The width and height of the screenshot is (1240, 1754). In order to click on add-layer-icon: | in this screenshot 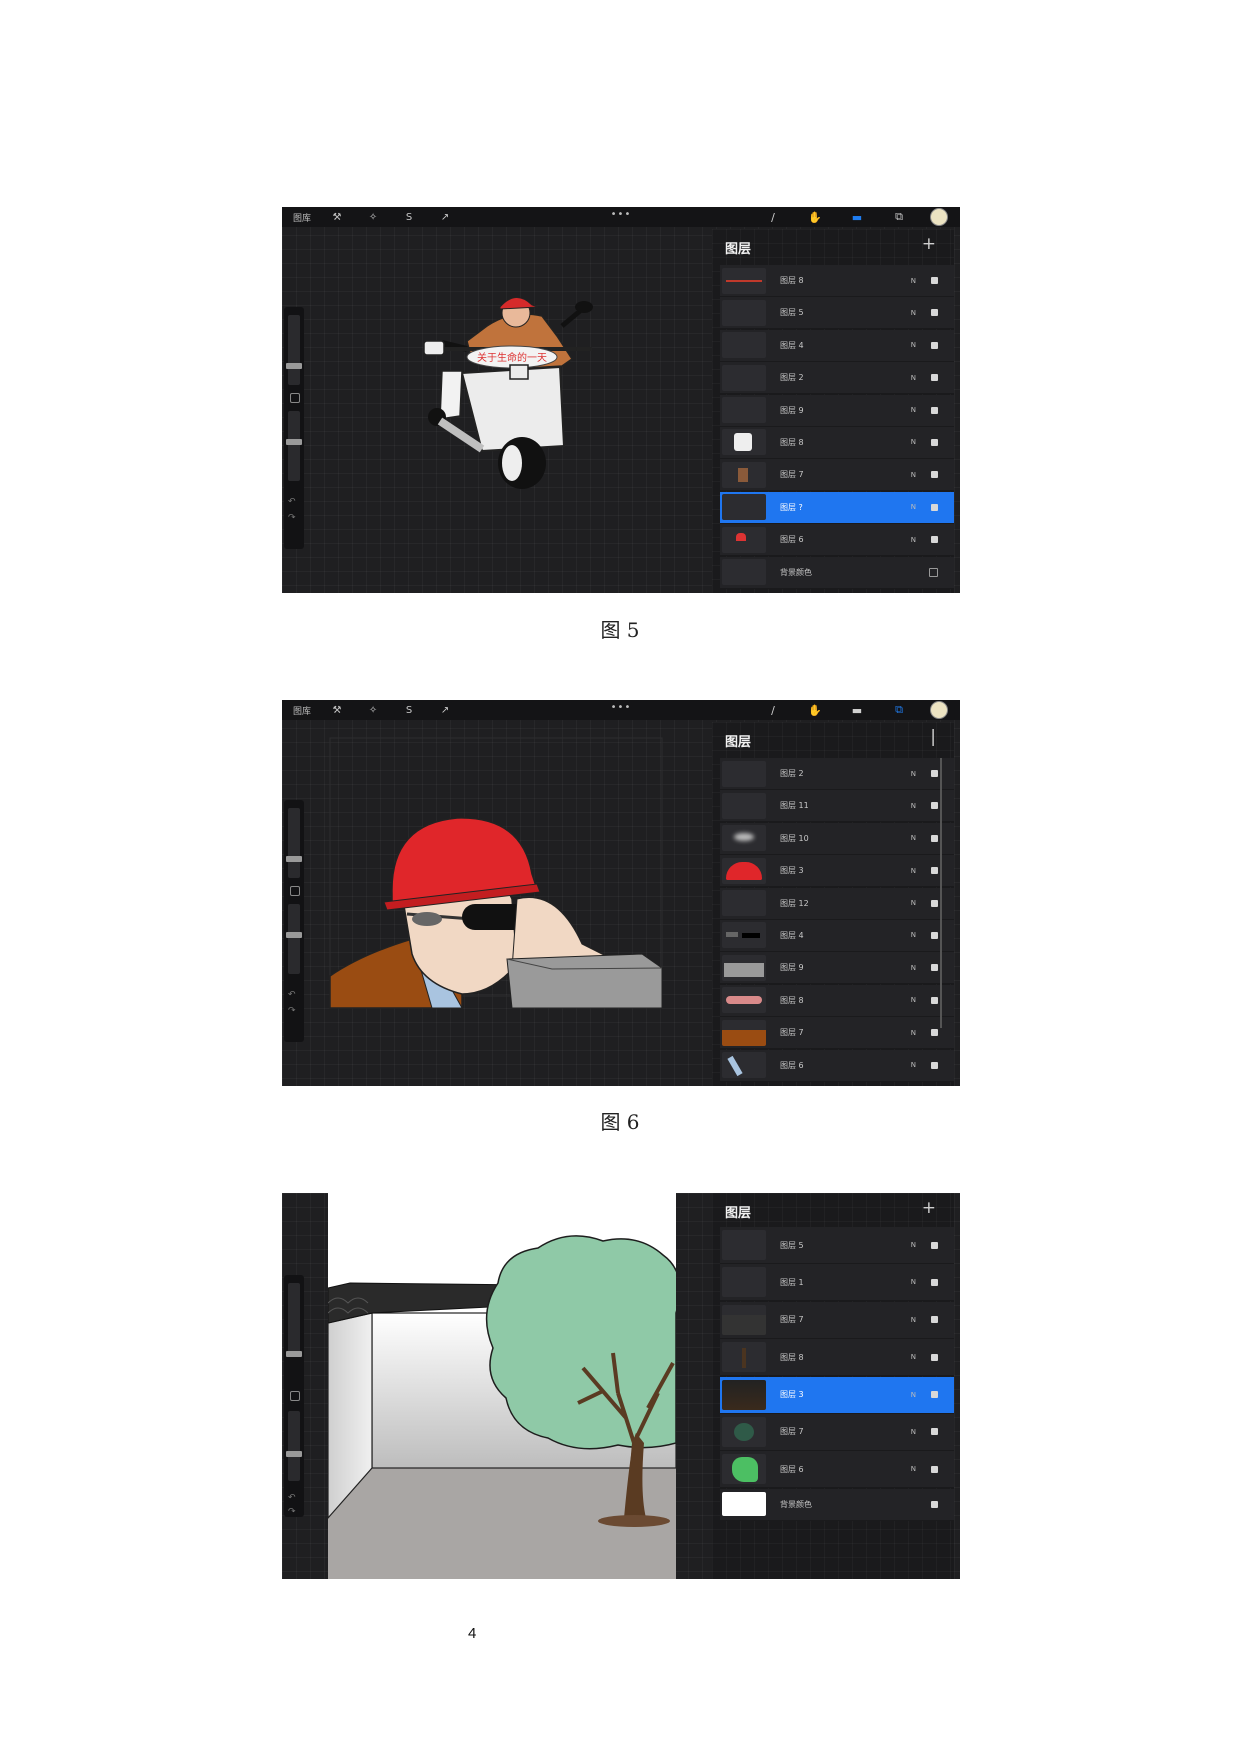, I will do `click(933, 737)`.